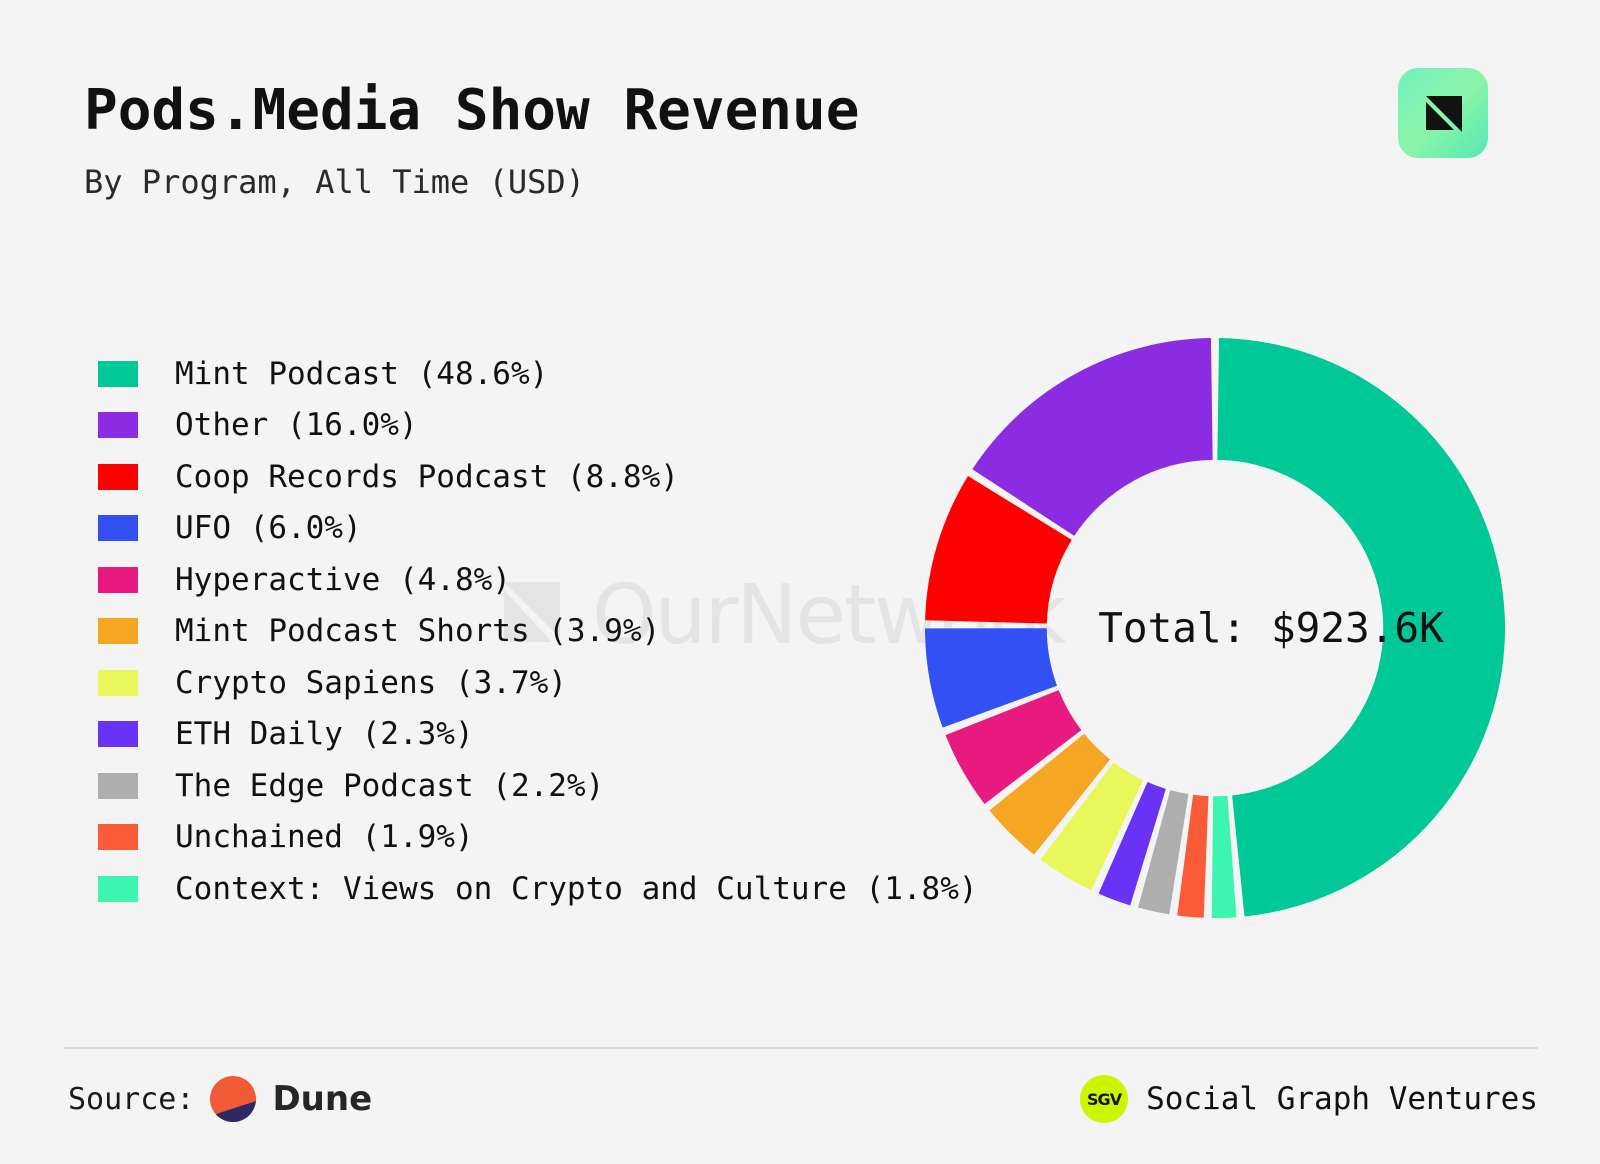 This screenshot has width=1600, height=1164. I want to click on legend-item-label: Coop Records Podcast (8.8%), so click(427, 476).